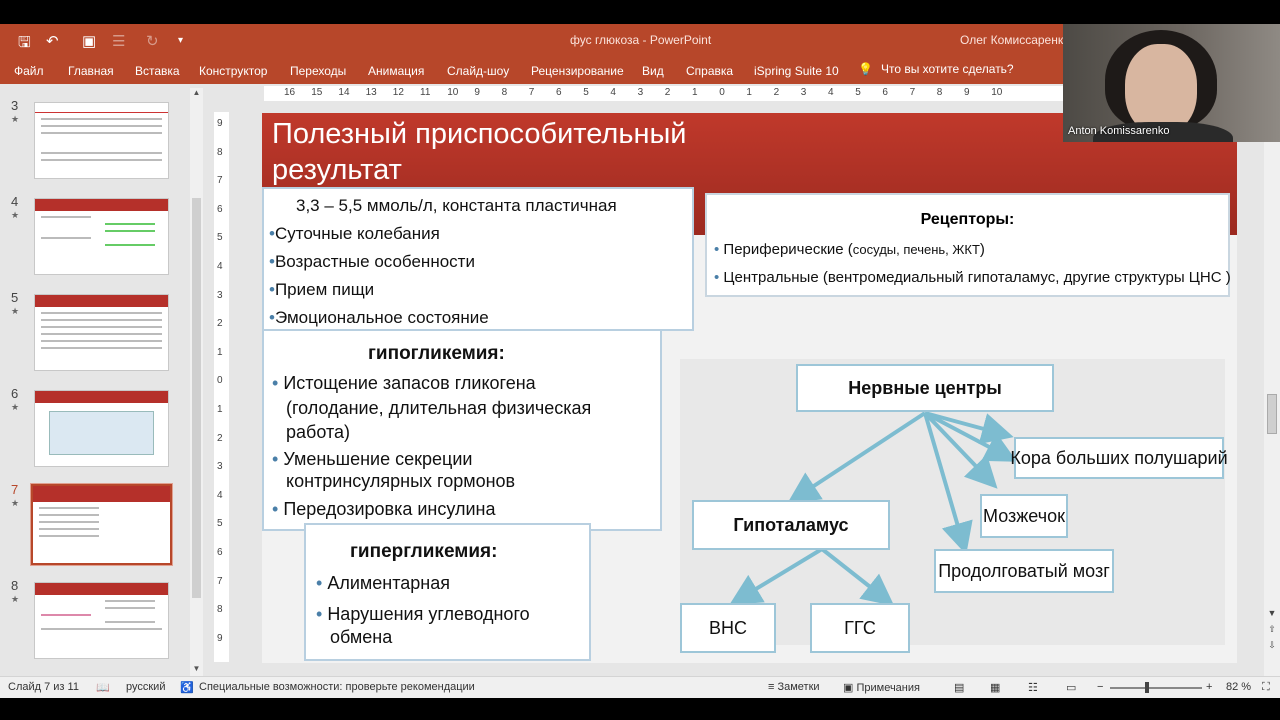 The image size is (1280, 720). Describe the element at coordinates (101, 524) in the screenshot. I see `slide-thumbnail-selected` at that location.